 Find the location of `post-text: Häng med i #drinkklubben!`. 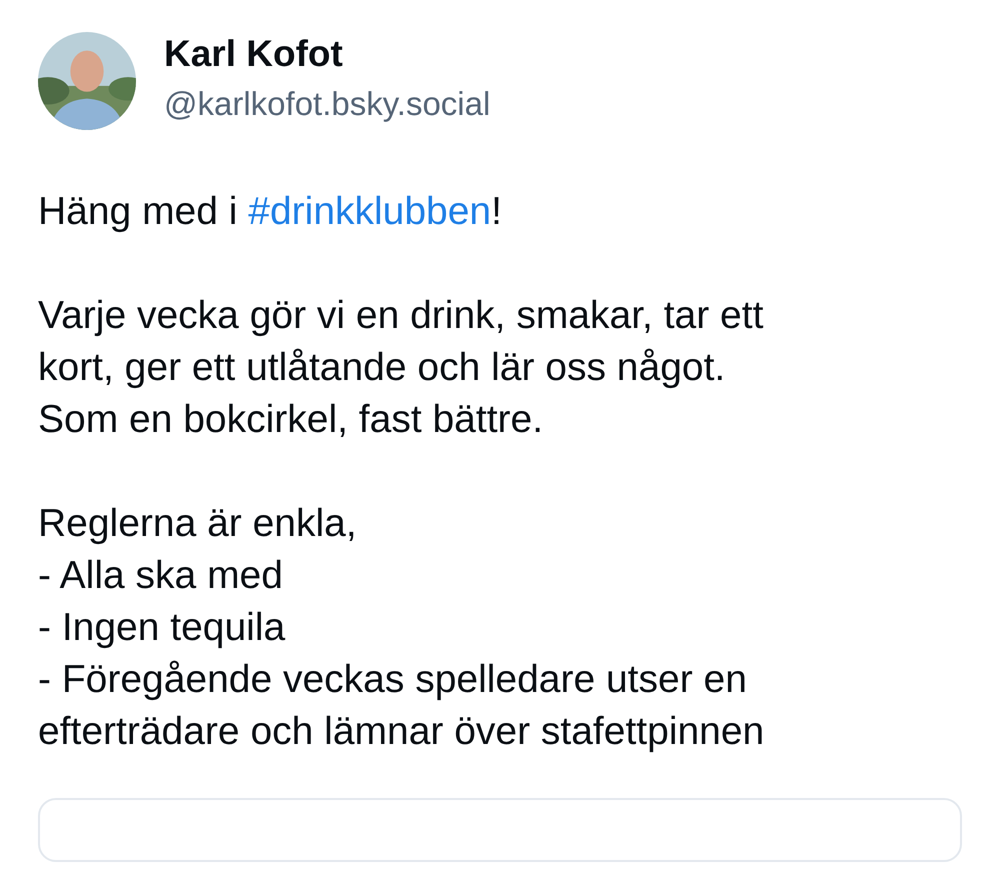

post-text: Häng med i #drinkklubben! is located at coordinates (270, 212).